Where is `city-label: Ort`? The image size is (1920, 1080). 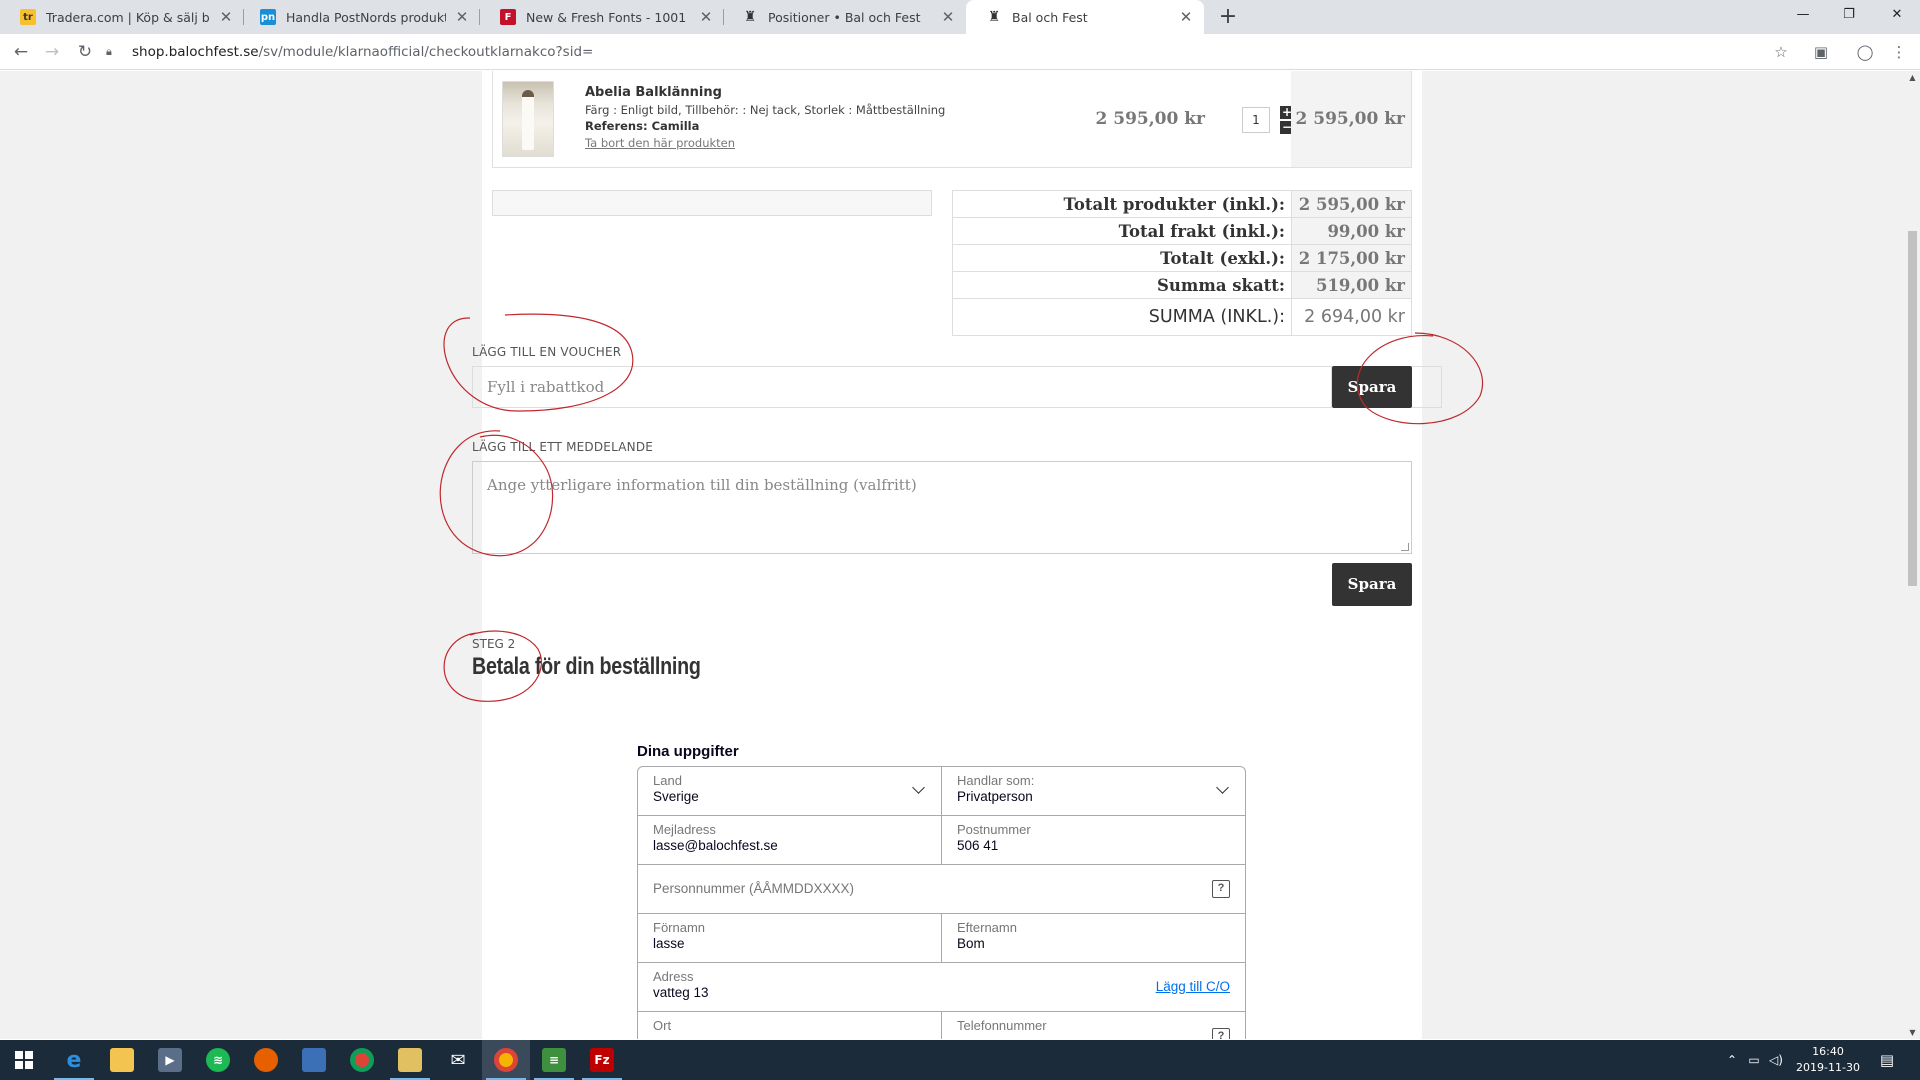 city-label: Ort is located at coordinates (662, 1025).